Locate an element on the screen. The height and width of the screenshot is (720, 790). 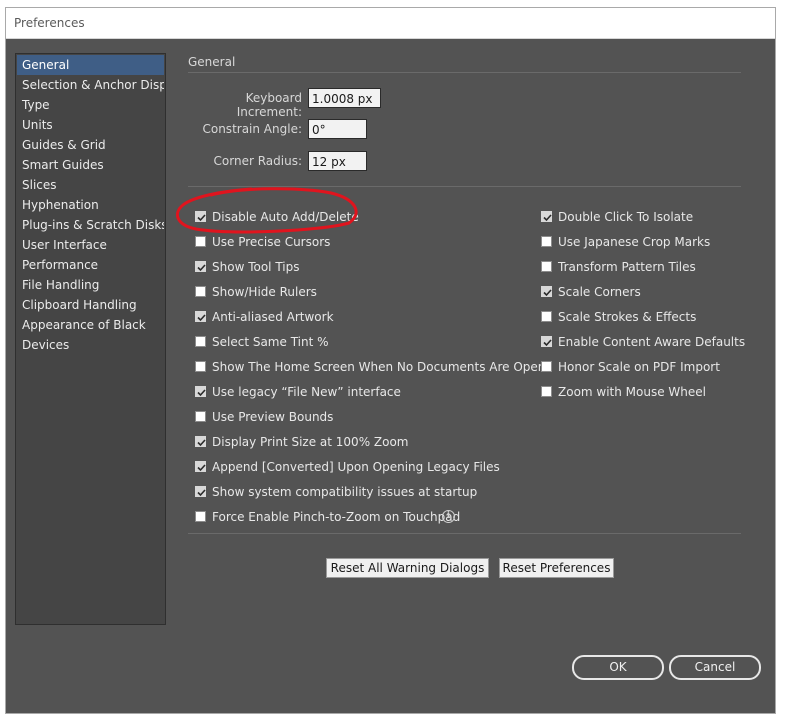
option-label: Show/Hide Rulers is located at coordinates (264, 292).